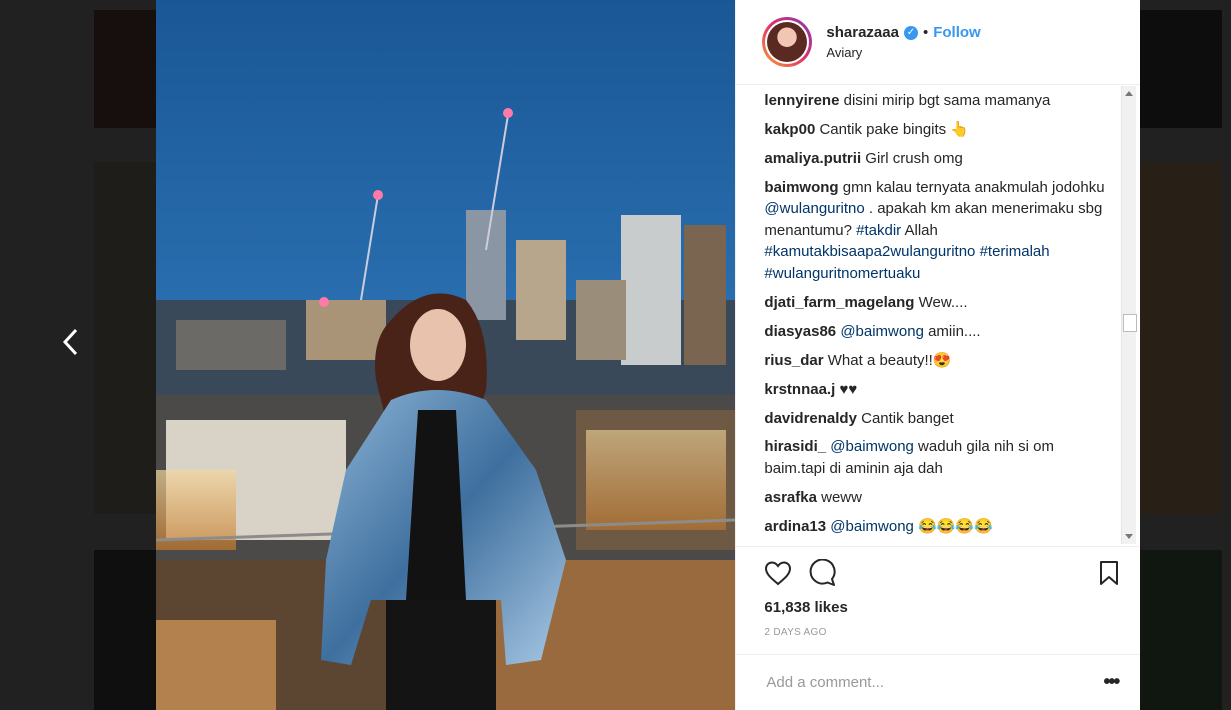 This screenshot has height=710, width=1231. I want to click on comment-text: Allah, so click(919, 230).